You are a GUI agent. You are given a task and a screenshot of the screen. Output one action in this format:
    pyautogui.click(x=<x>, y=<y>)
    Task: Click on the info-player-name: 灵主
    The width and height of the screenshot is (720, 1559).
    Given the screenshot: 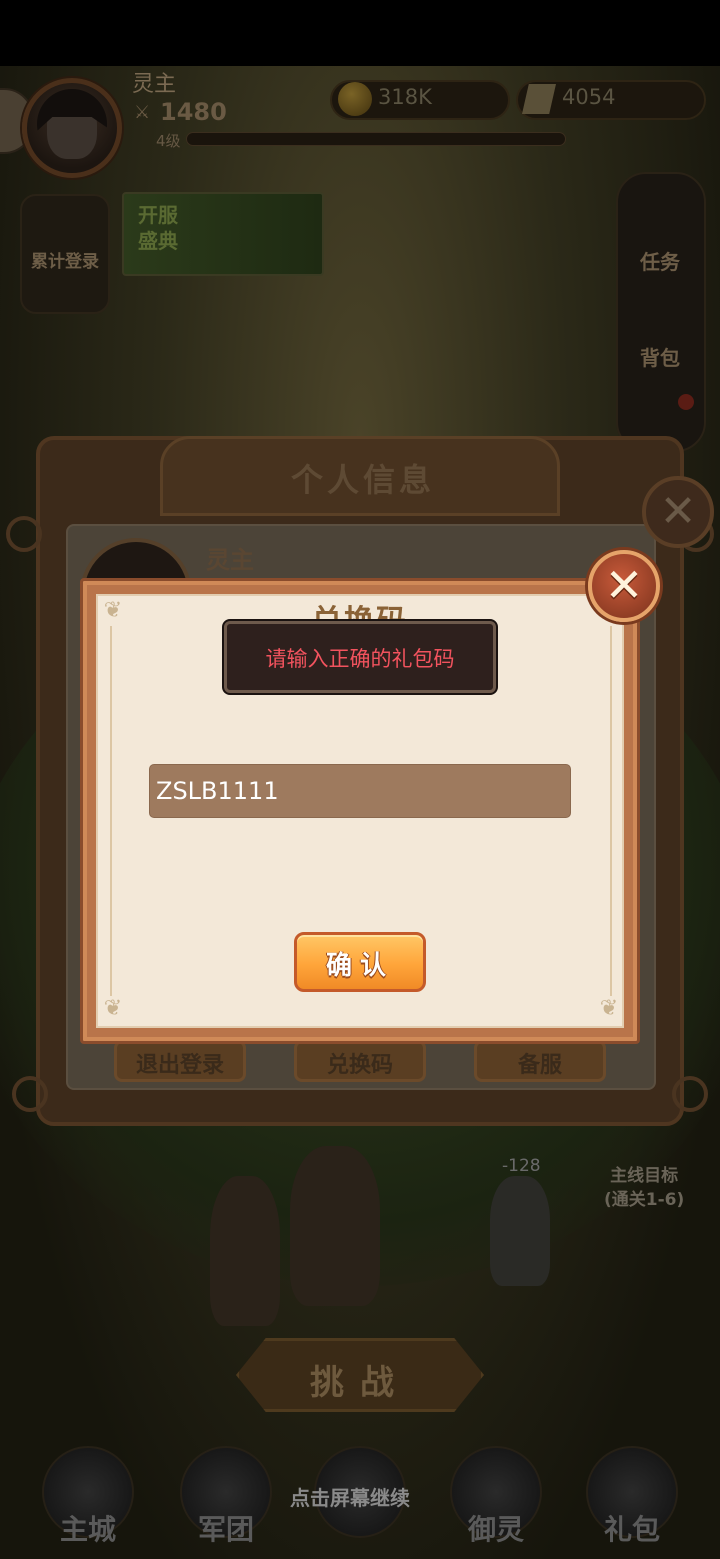 What is the action you would take?
    pyautogui.click(x=230, y=560)
    